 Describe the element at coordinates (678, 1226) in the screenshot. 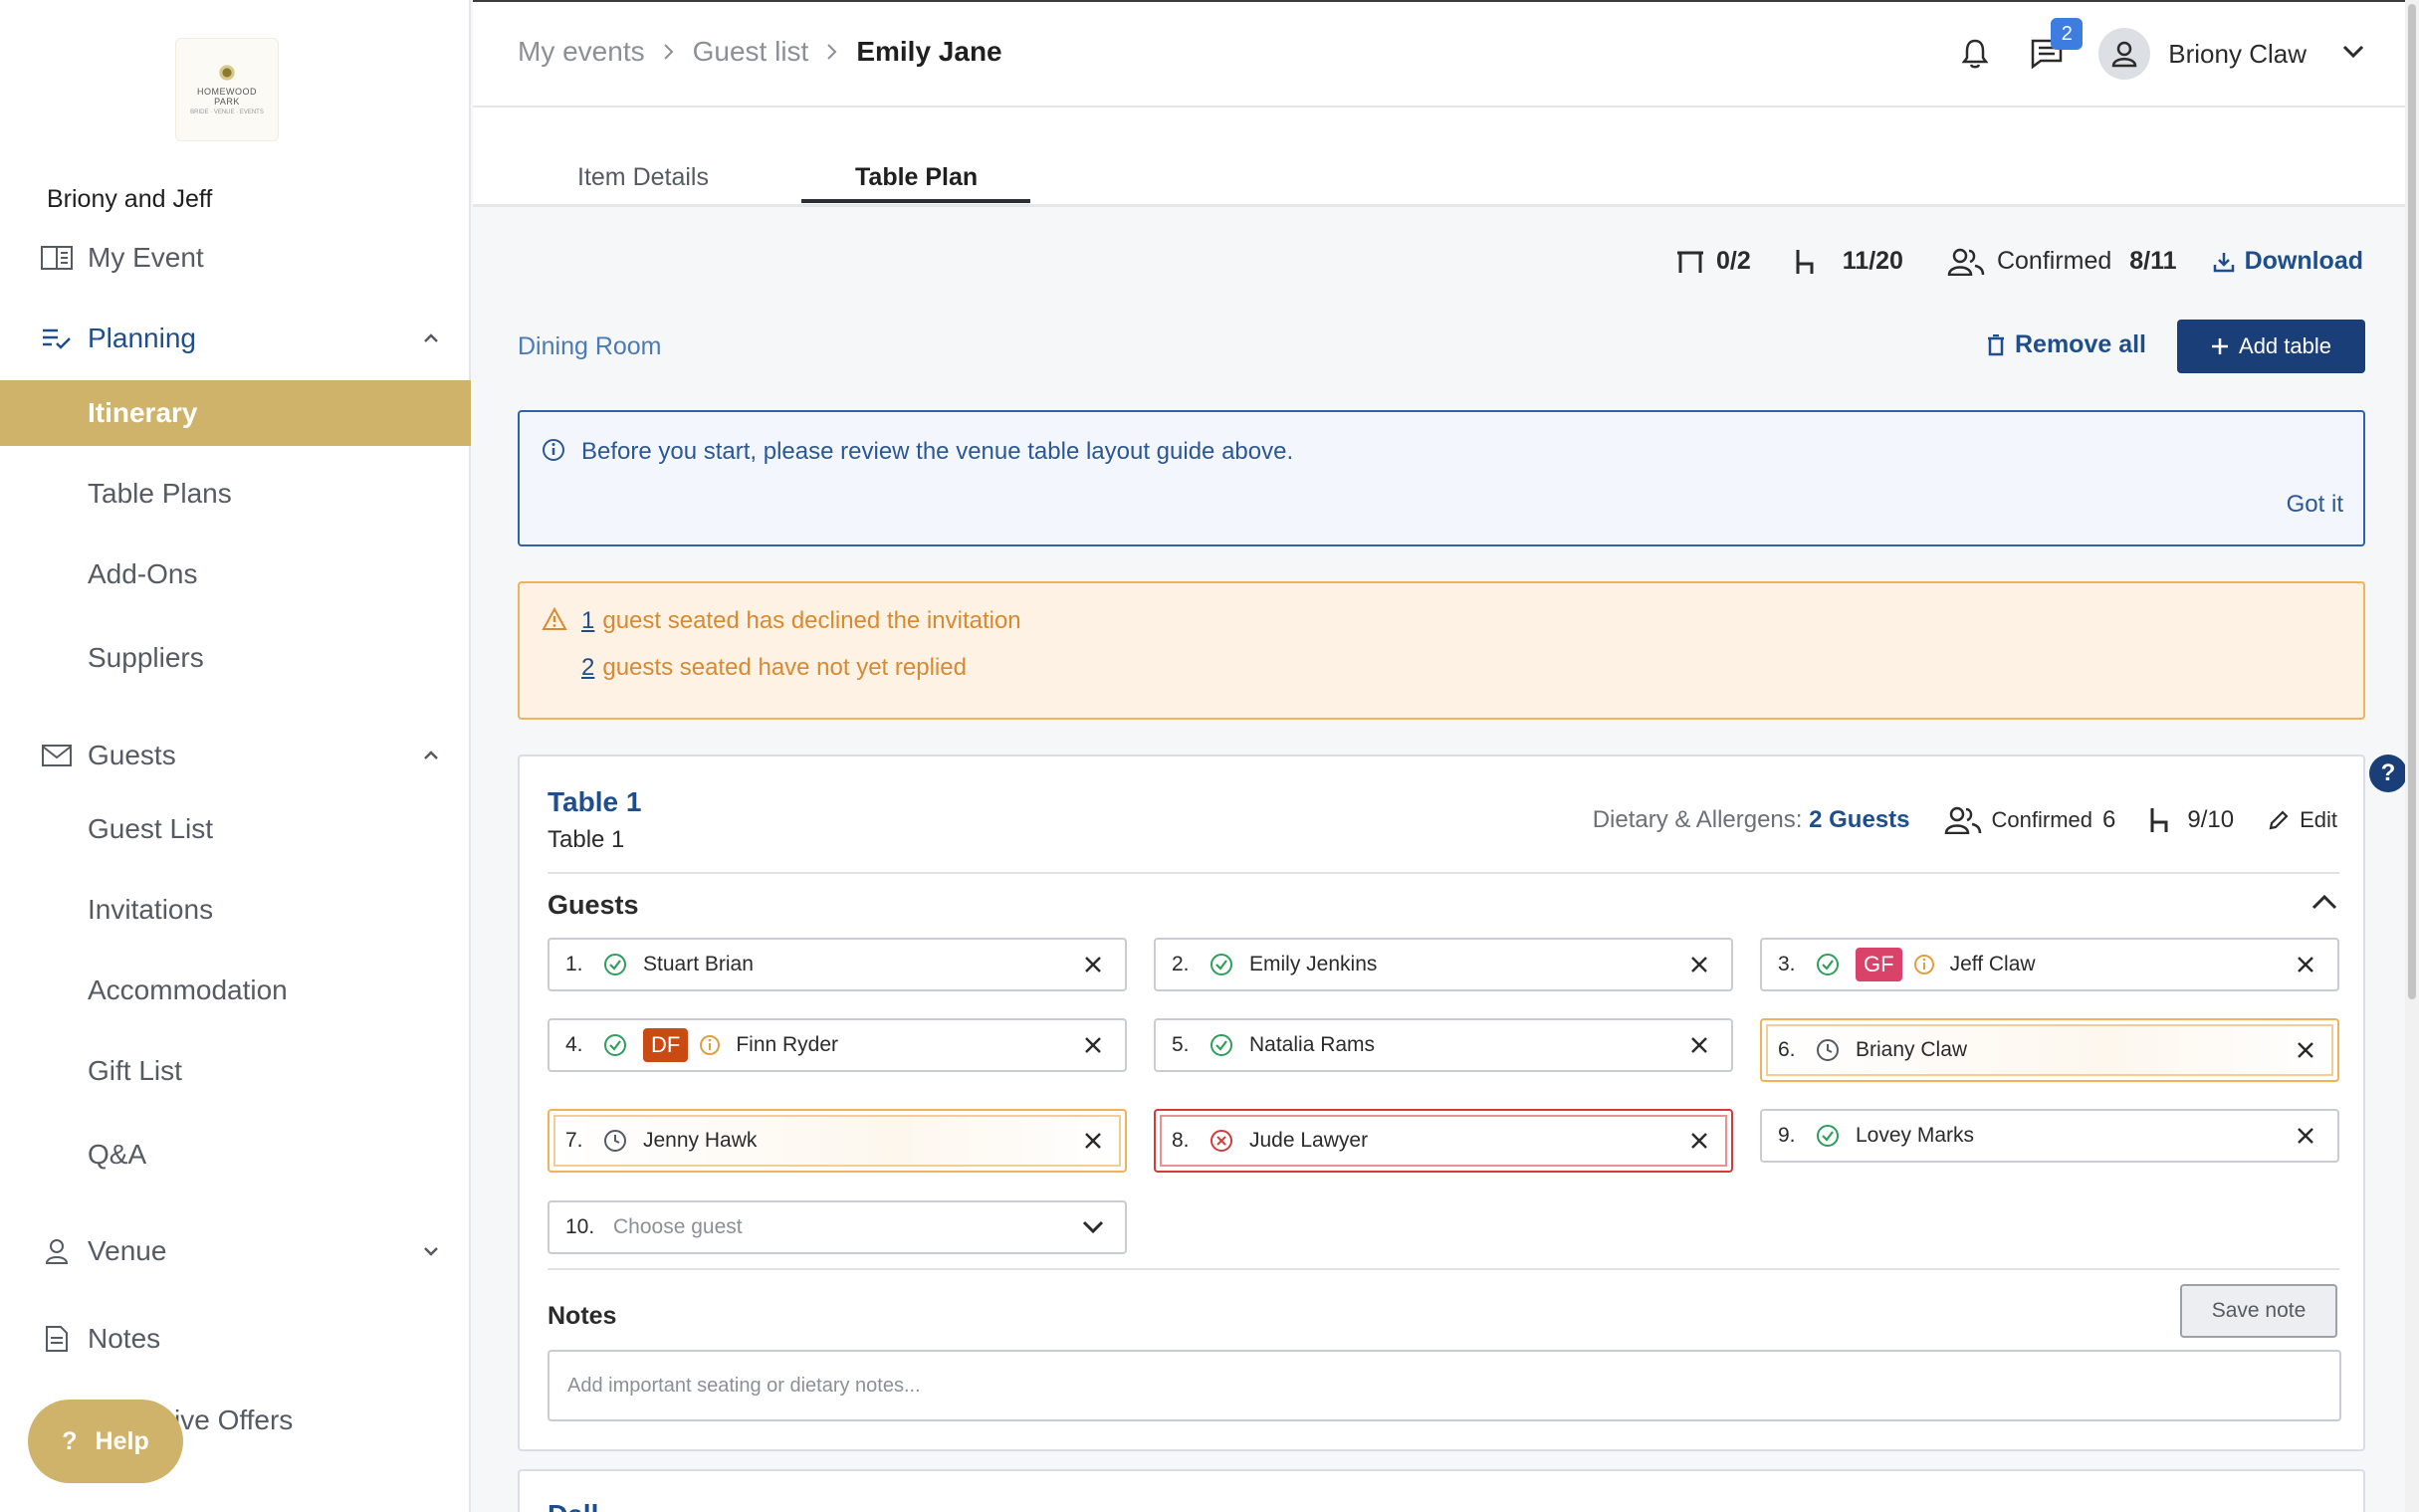

I see `choose-guest-placeholder: Choose guest` at that location.